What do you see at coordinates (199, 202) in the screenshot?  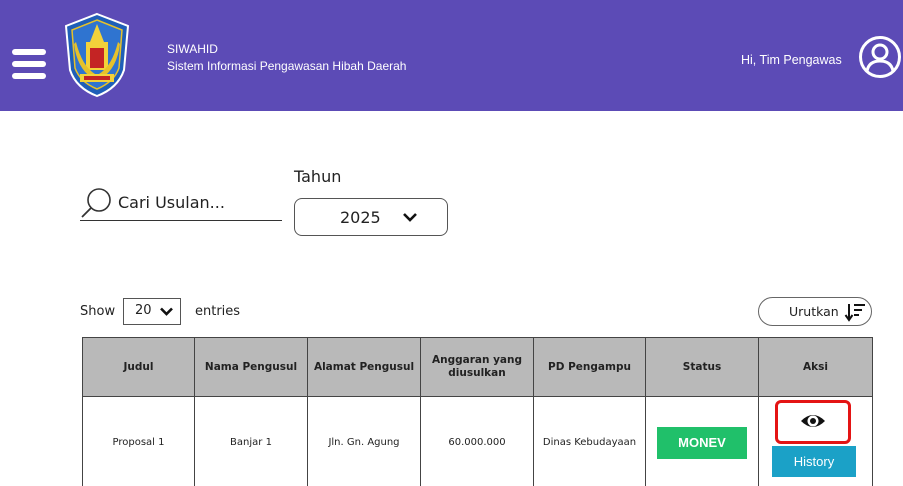 I see `search-input` at bounding box center [199, 202].